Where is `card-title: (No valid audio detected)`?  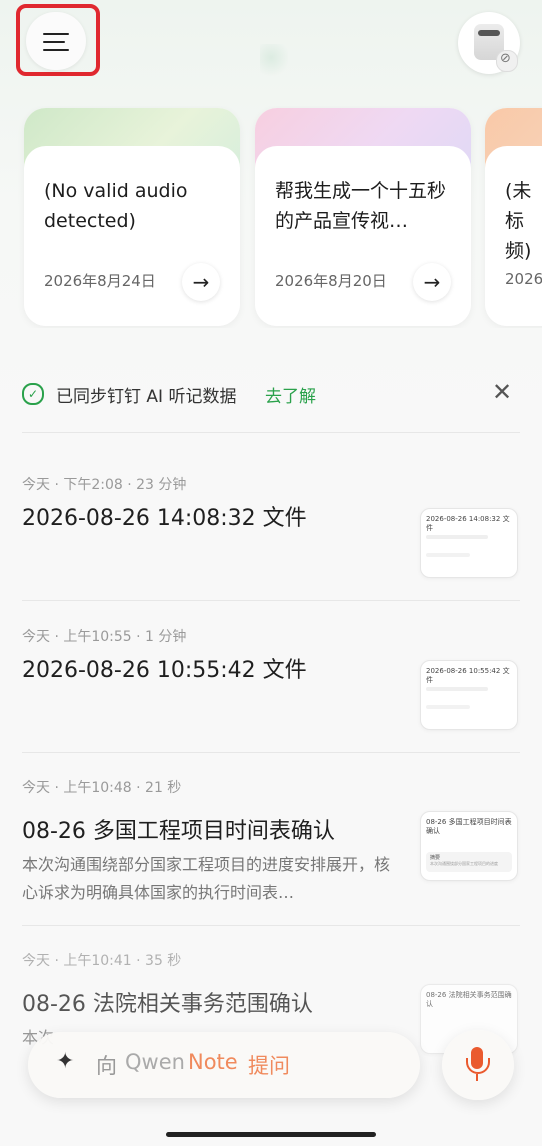
card-title: (No valid audio detected) is located at coordinates (116, 206).